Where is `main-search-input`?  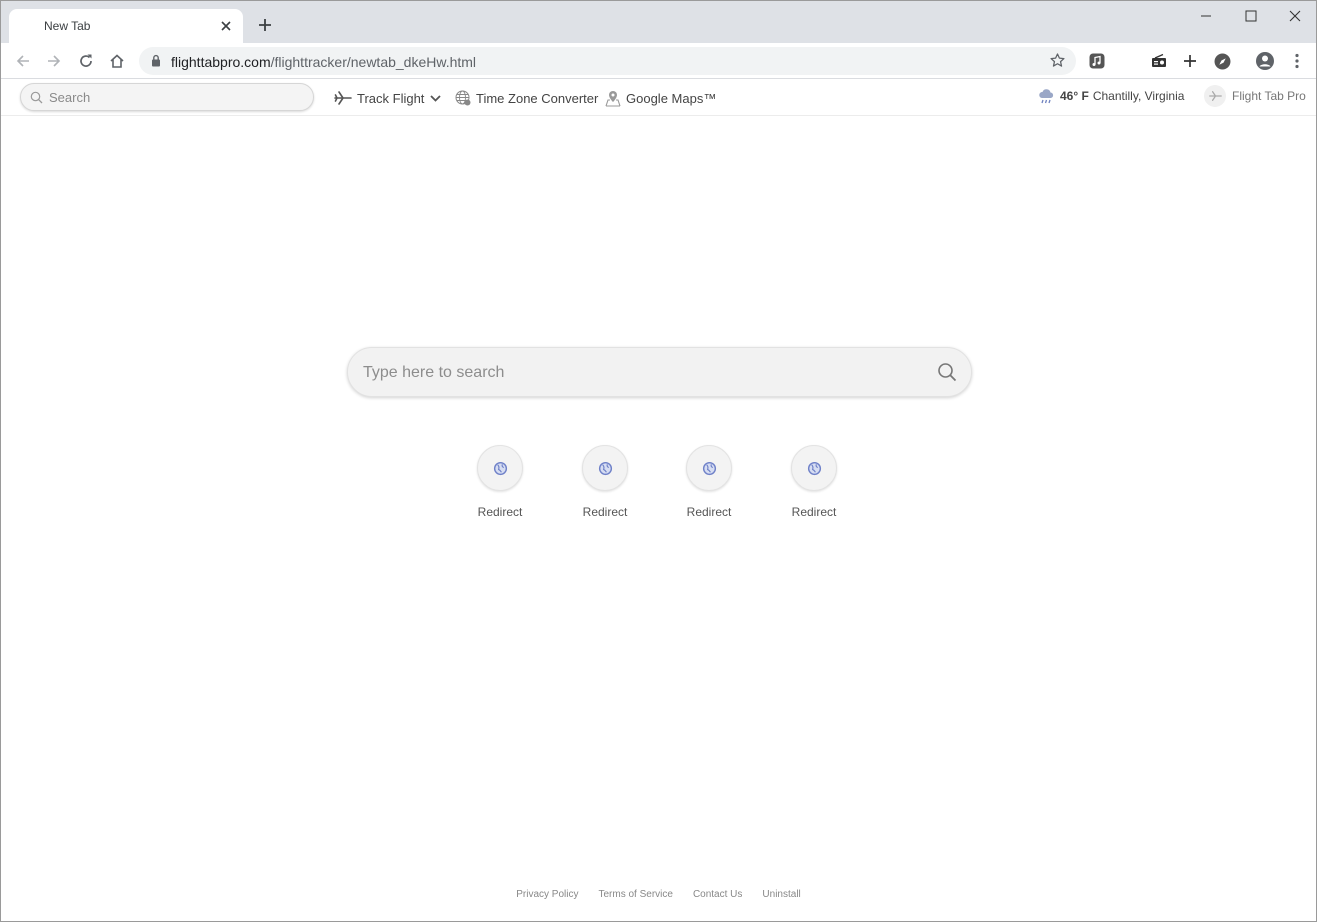 main-search-input is located at coordinates (643, 373).